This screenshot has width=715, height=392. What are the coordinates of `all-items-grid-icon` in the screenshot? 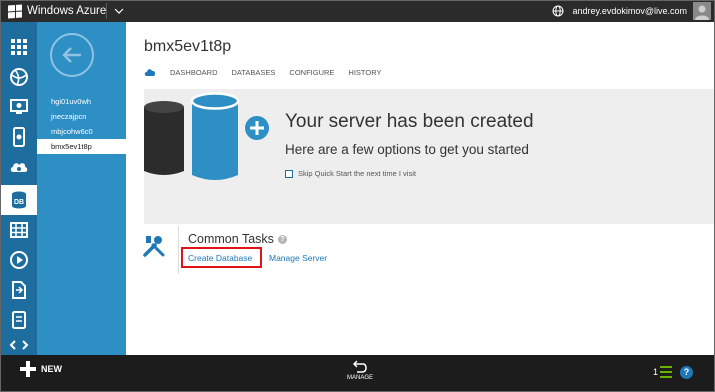 It's located at (18, 47).